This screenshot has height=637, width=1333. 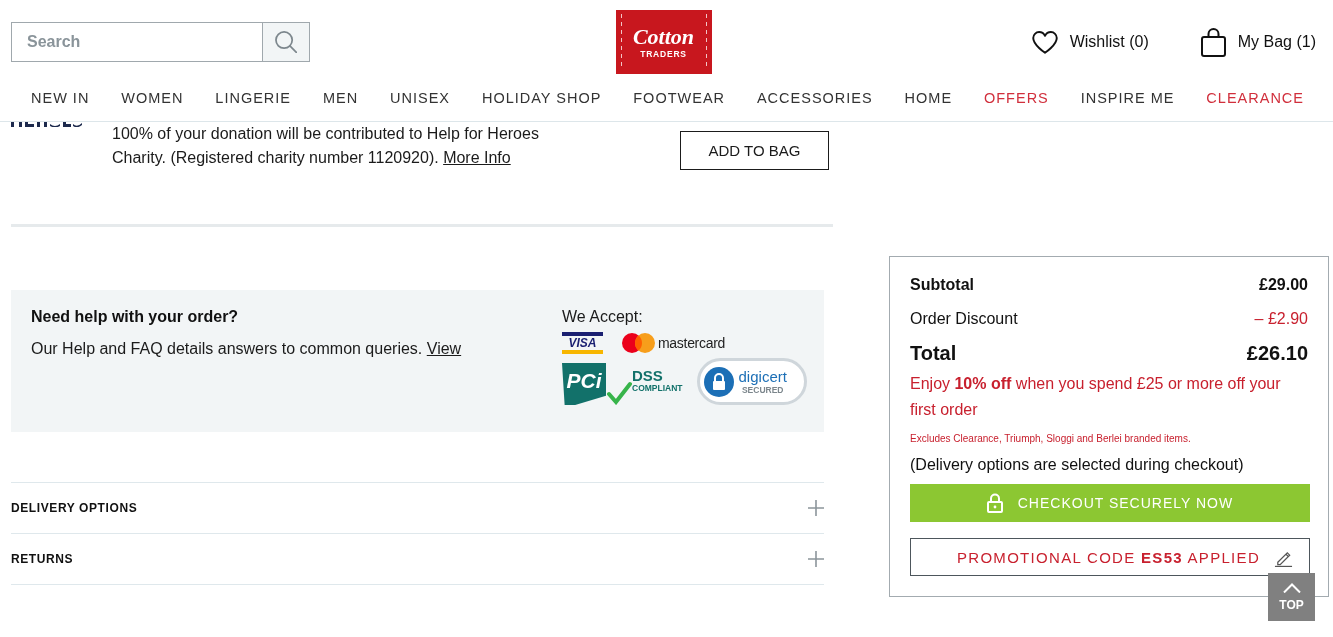 I want to click on brand-logo: Cotton TRADERS, so click(x=663, y=42).